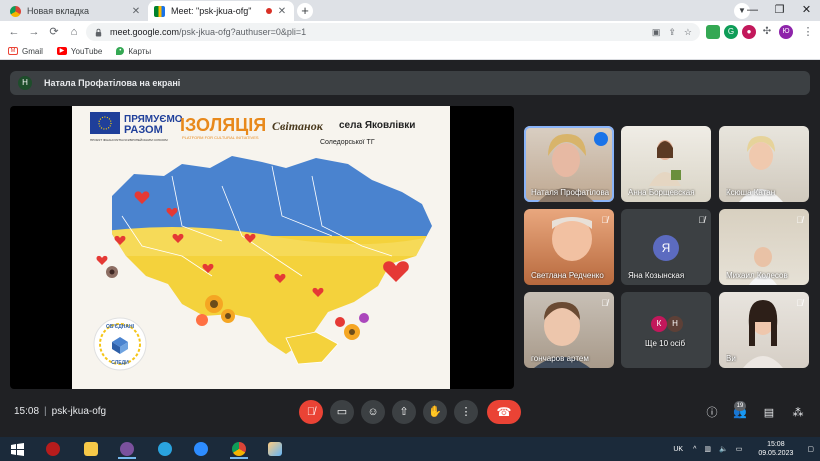  I want to click on svitanok-logo: Світанок, so click(298, 126).